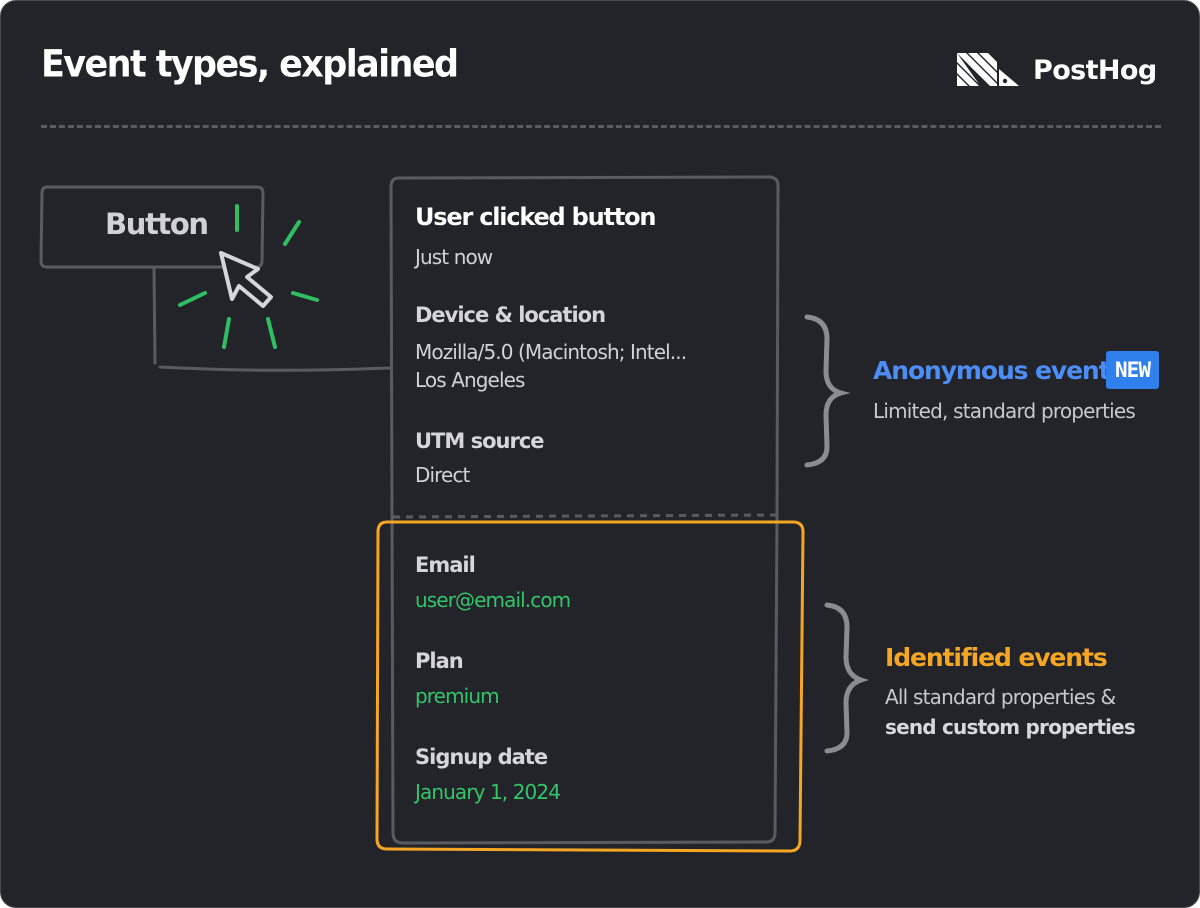 Image resolution: width=1200 pixels, height=908 pixels. Describe the element at coordinates (470, 380) in the screenshot. I see `property-value-location: Los Angeles` at that location.